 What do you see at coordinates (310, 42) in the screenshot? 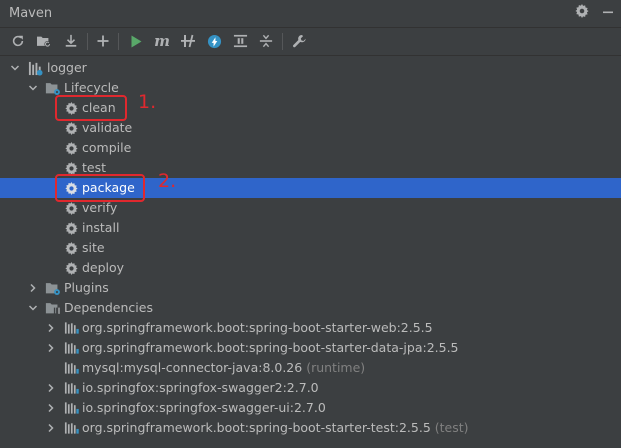
I see `maven-toolbar: m` at bounding box center [310, 42].